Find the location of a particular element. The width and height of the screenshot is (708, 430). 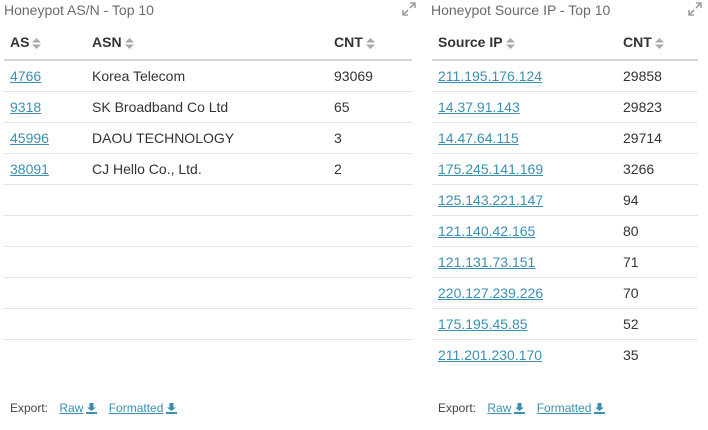

cnt-cell: 29714 is located at coordinates (657, 138).